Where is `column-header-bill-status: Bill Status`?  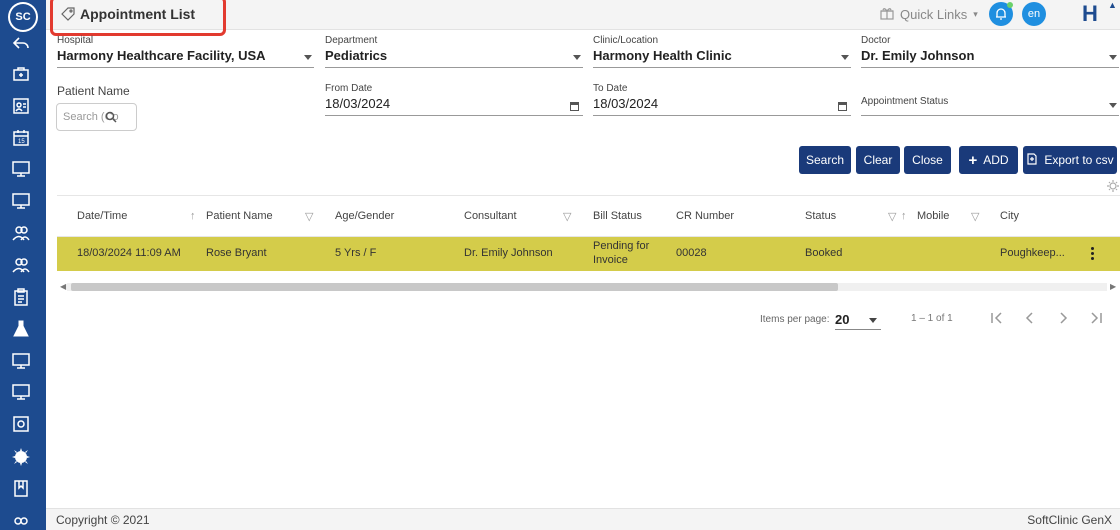
column-header-bill-status: Bill Status is located at coordinates (617, 216).